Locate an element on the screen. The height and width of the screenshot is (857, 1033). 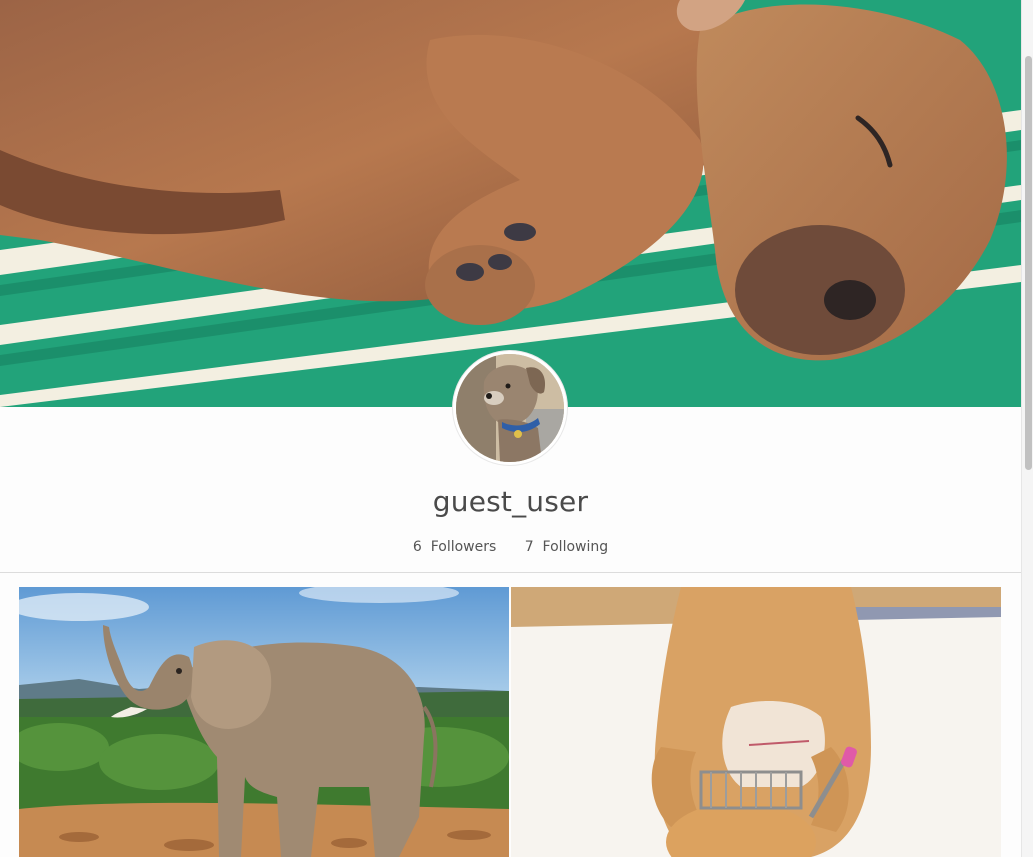
page-scrollbar is located at coordinates (1027, 428).